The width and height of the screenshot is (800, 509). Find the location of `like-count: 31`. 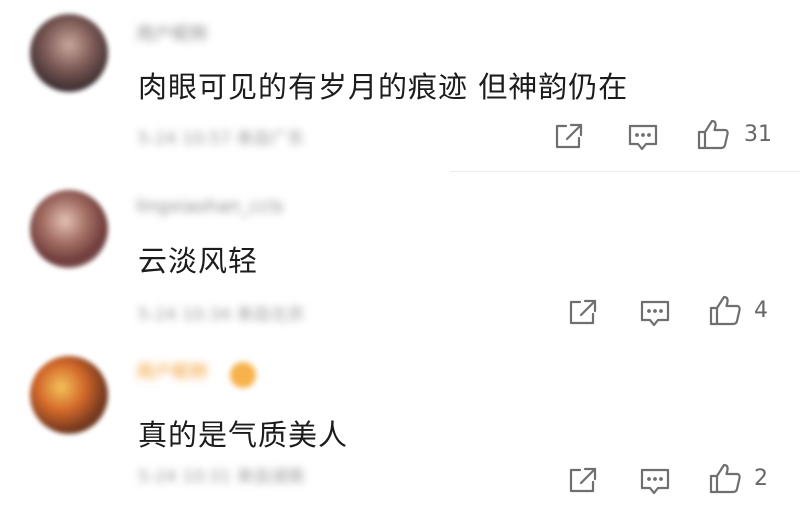

like-count: 31 is located at coordinates (758, 134).